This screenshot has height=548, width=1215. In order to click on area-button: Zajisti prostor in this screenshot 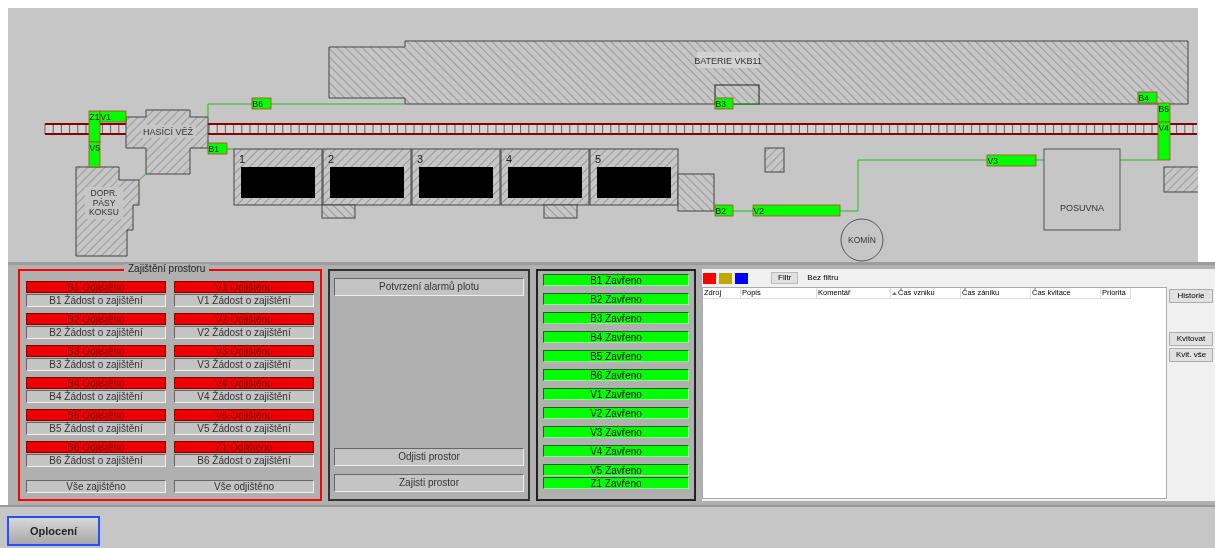, I will do `click(429, 483)`.